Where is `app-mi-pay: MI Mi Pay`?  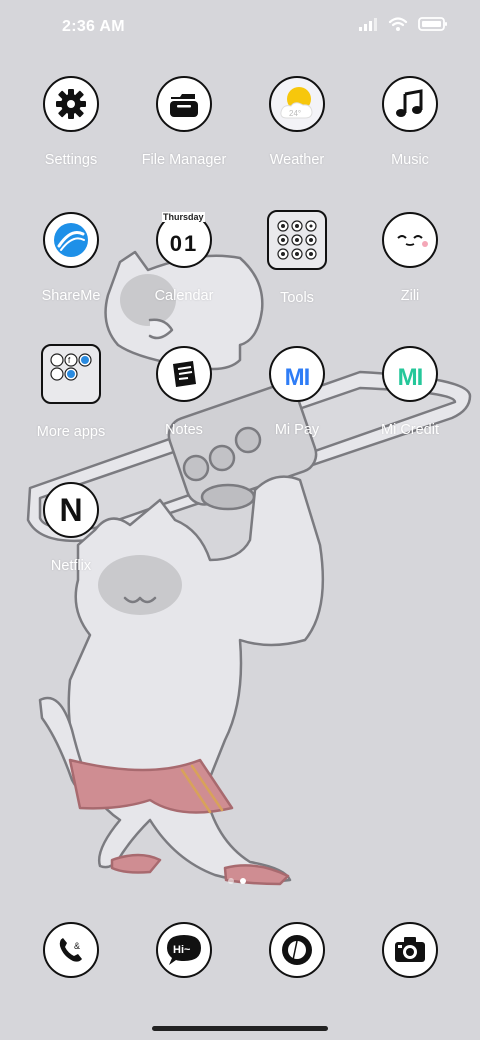
app-mi-pay: MI Mi Pay is located at coordinates (297, 392).